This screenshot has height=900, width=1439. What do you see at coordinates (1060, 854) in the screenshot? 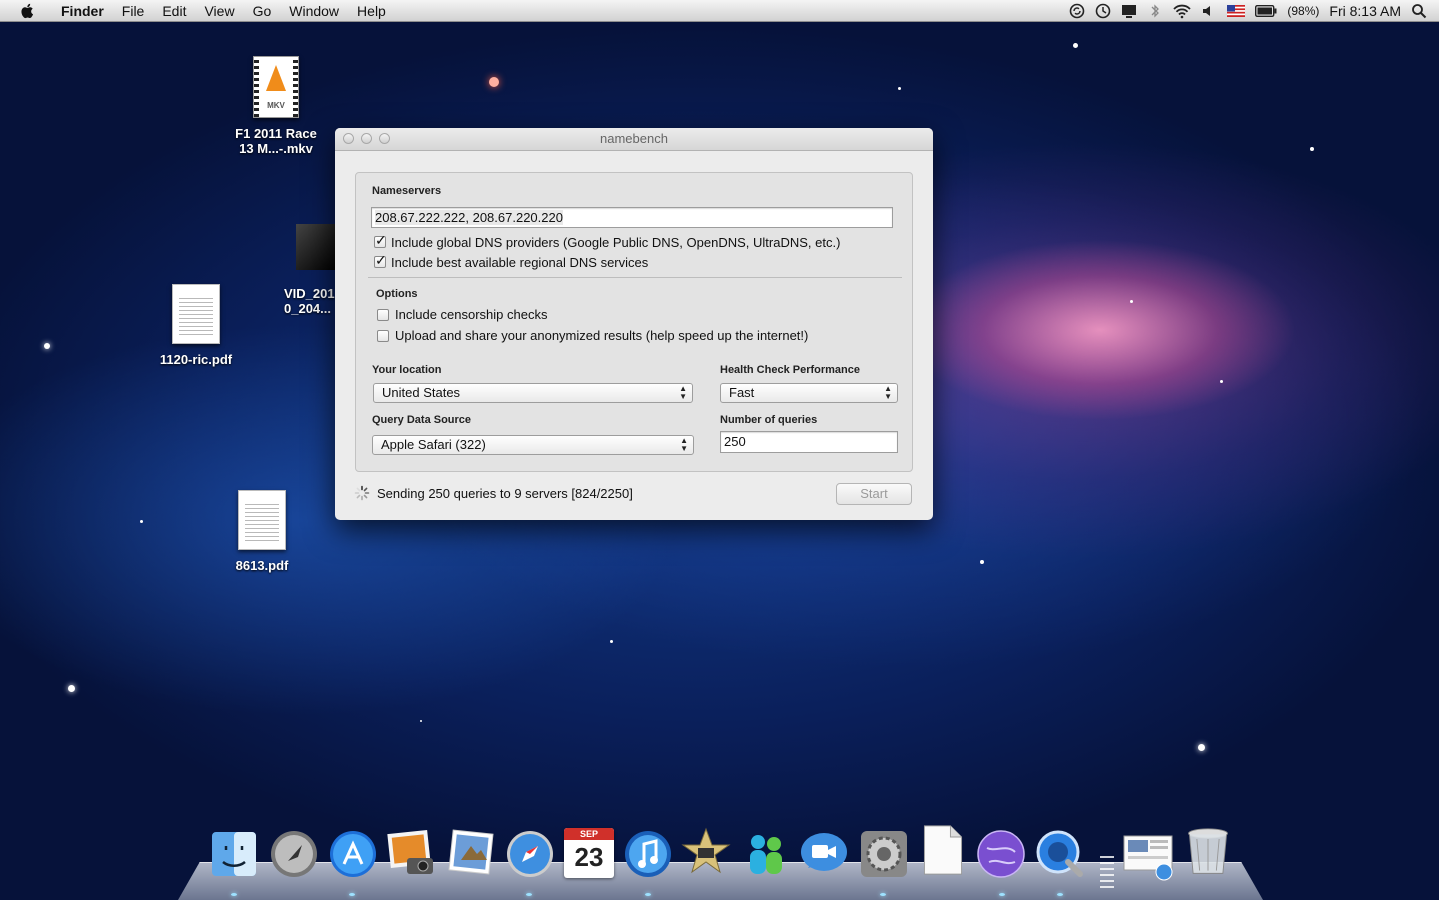
I see `quicktime-icon` at bounding box center [1060, 854].